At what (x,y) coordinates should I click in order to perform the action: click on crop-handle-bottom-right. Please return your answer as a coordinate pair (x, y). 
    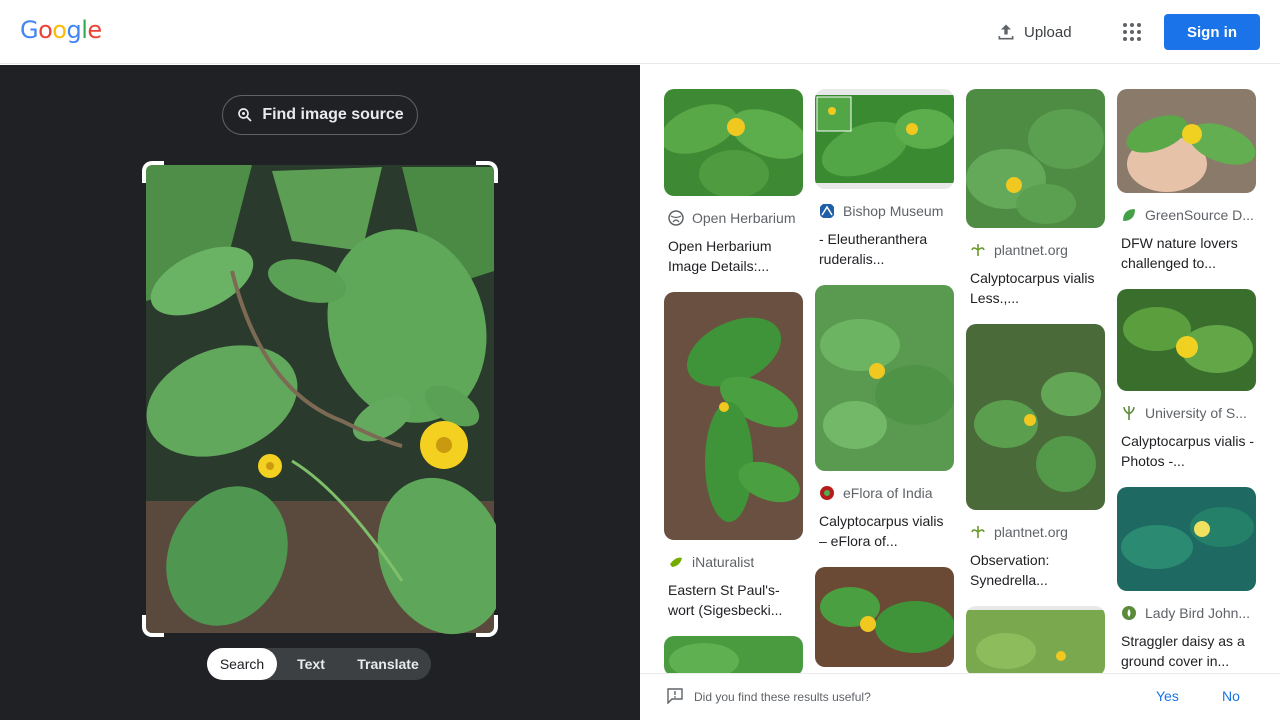
    Looking at the image, I should click on (487, 626).